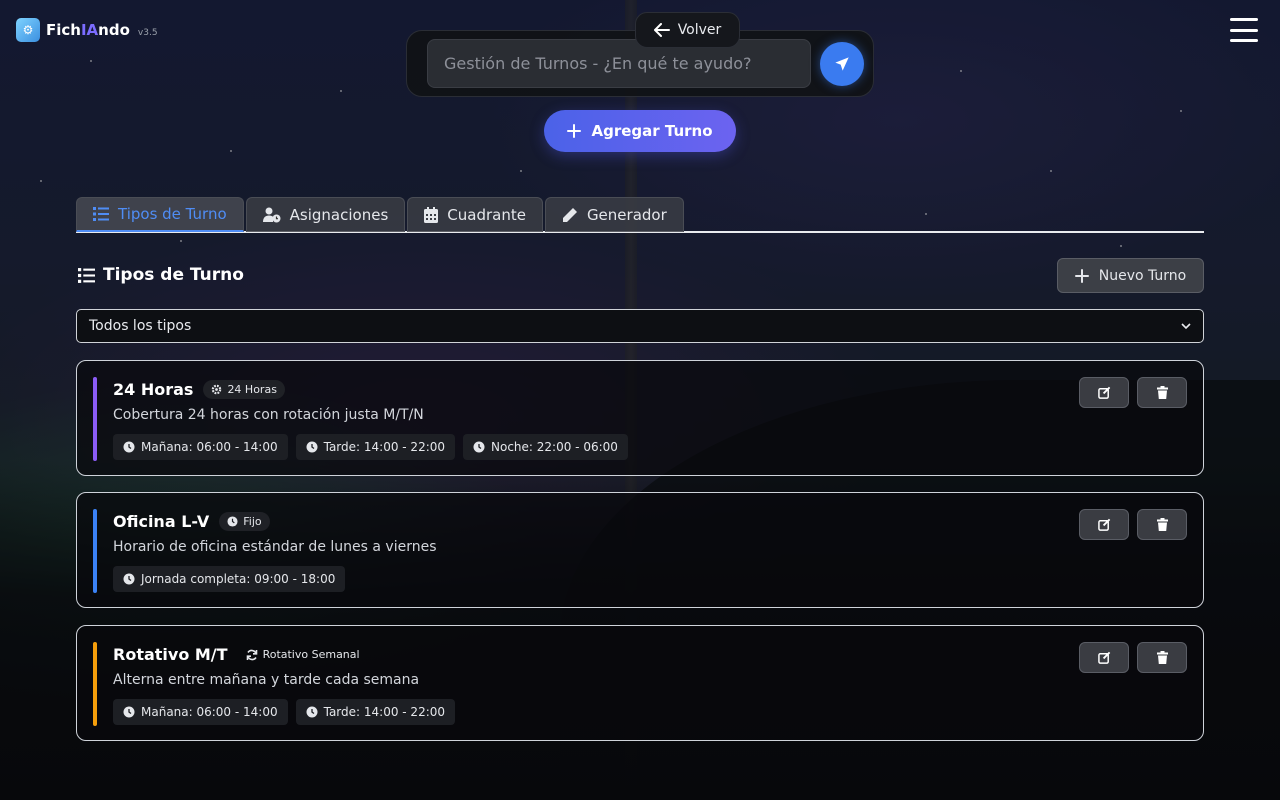 Image resolution: width=1280 pixels, height=800 pixels. I want to click on back-button: Volver, so click(687, 30).